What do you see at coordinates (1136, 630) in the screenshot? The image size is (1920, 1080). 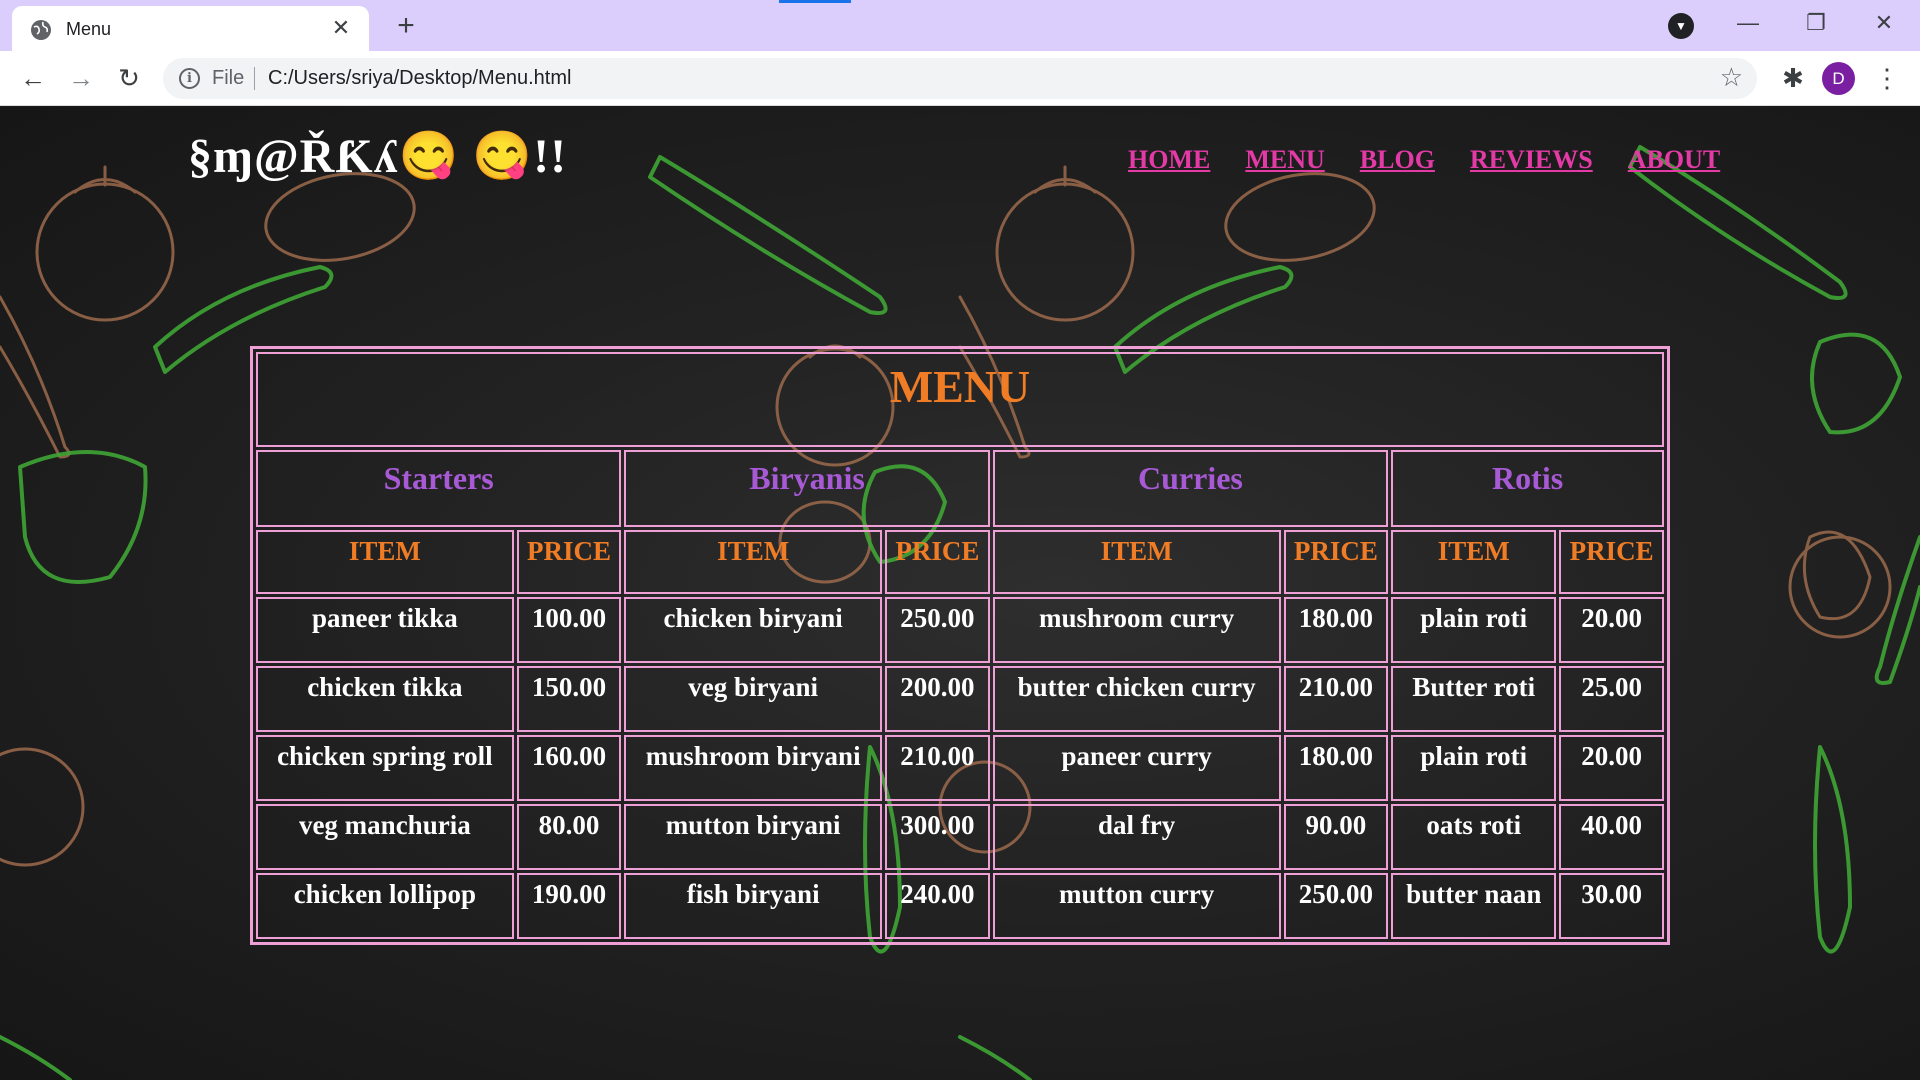 I see `menu-item: mushroom curry` at bounding box center [1136, 630].